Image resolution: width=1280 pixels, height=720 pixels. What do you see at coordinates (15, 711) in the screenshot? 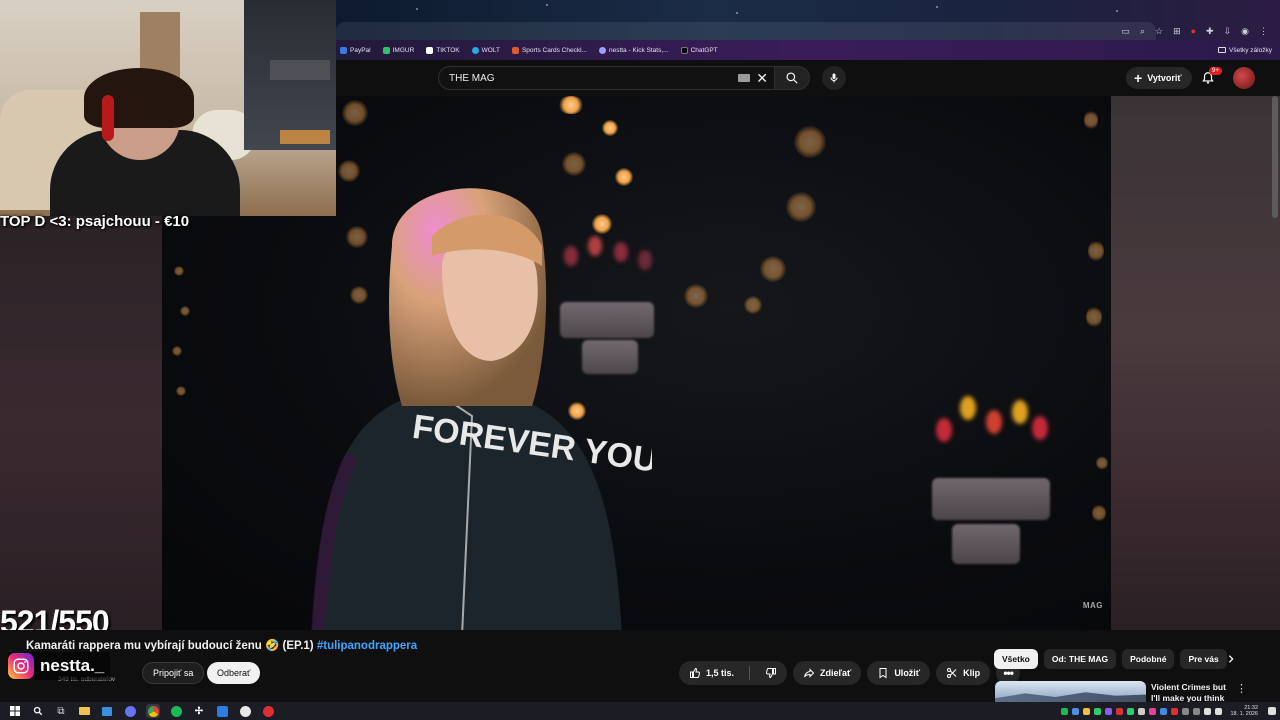
I see `windows-start-icon` at bounding box center [15, 711].